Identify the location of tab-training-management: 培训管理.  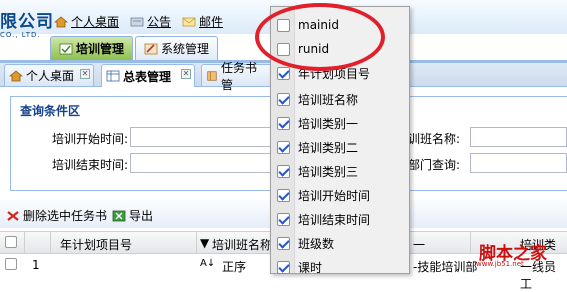
(92, 48).